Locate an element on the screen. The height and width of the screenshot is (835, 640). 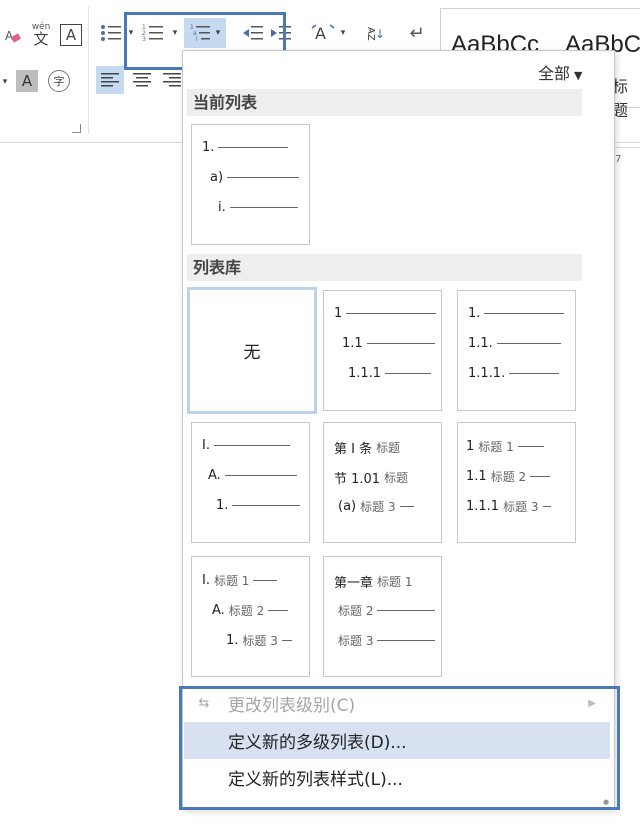
ruler-mark: 7 is located at coordinates (618, 159).